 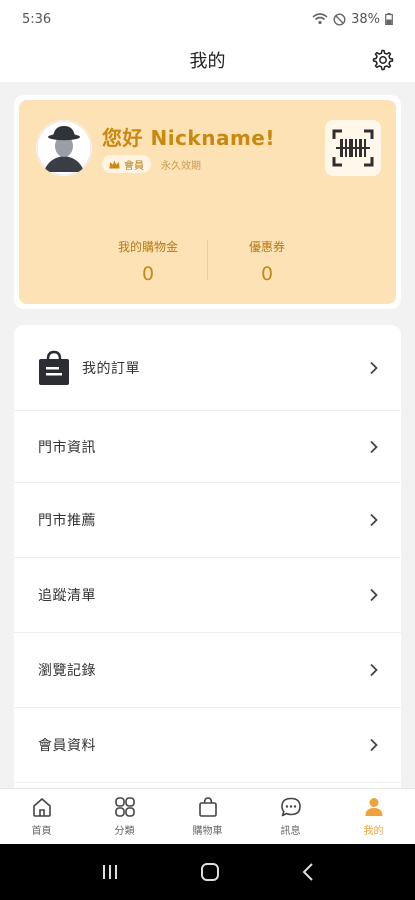 What do you see at coordinates (207, 19) in the screenshot?
I see `status-bar: 5:36 38%` at bounding box center [207, 19].